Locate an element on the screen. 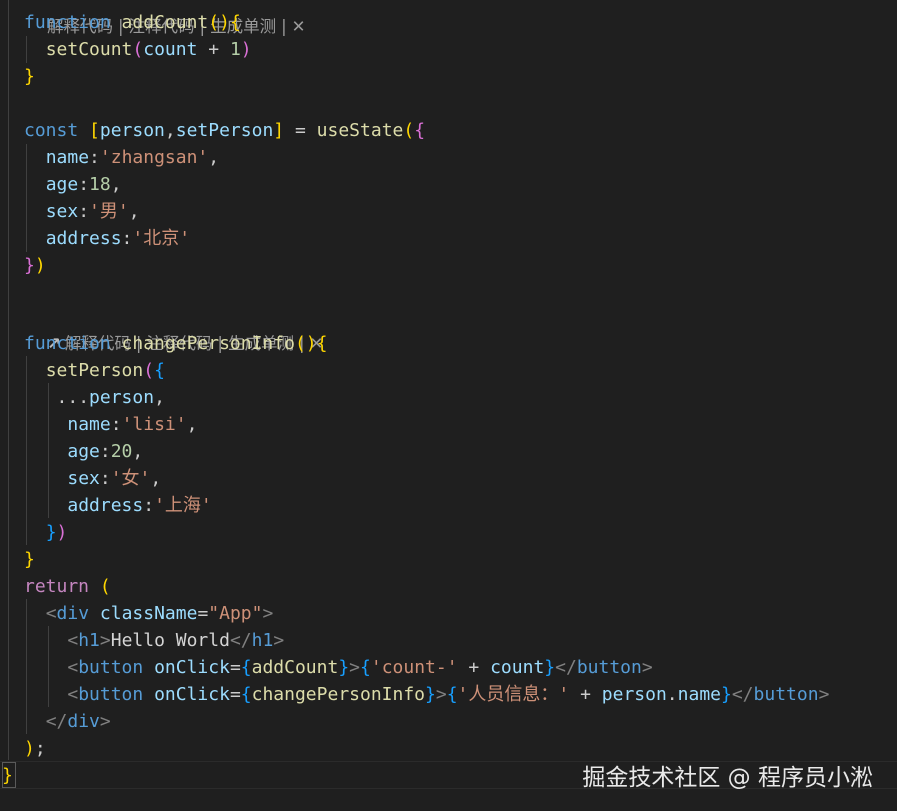  code-line: address:'北京' is located at coordinates (118, 238).